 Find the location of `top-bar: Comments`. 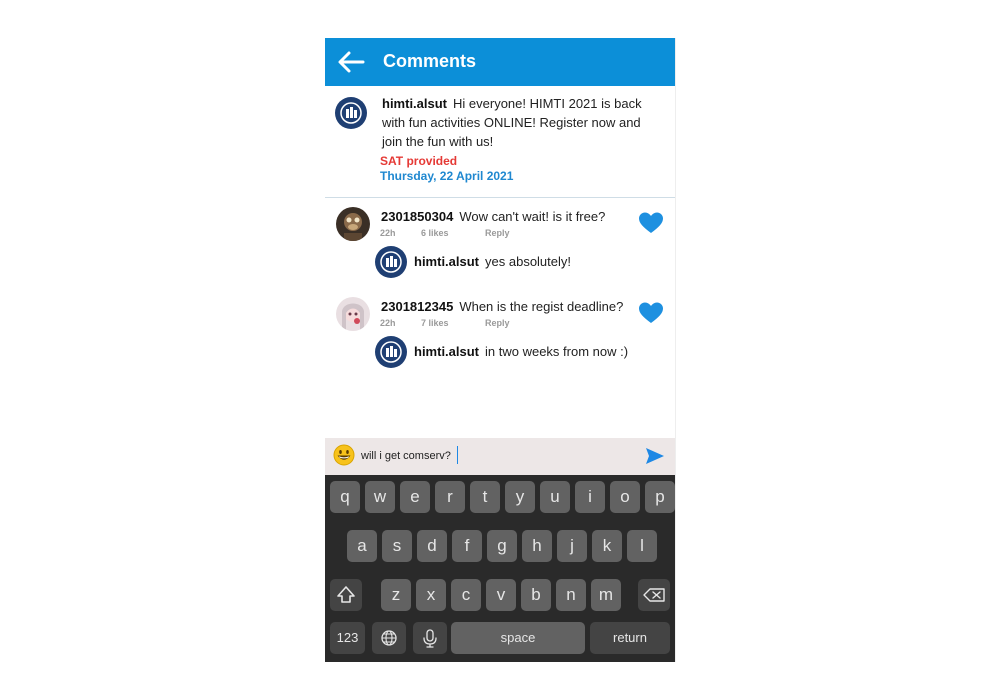

top-bar: Comments is located at coordinates (500, 62).